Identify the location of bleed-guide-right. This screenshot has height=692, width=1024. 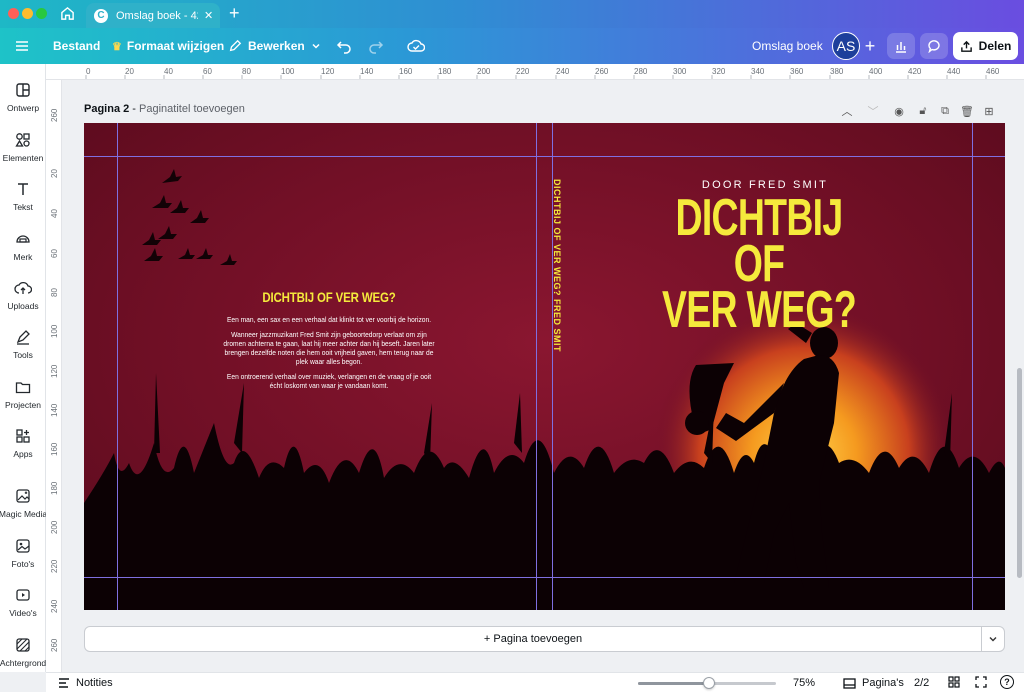
(972, 366).